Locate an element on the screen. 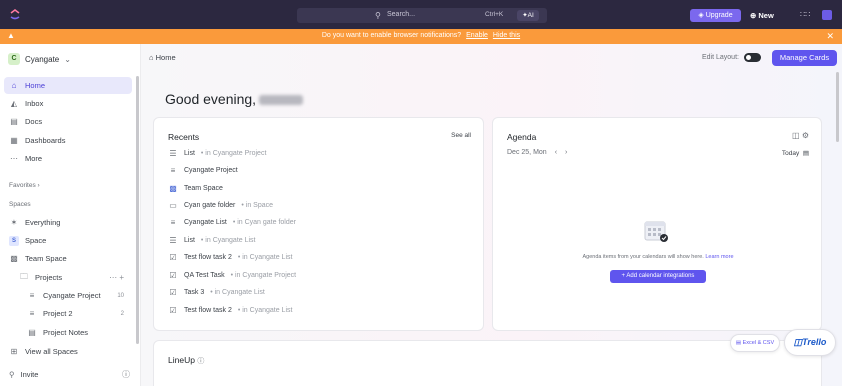  enable-link: Enable is located at coordinates (477, 35).